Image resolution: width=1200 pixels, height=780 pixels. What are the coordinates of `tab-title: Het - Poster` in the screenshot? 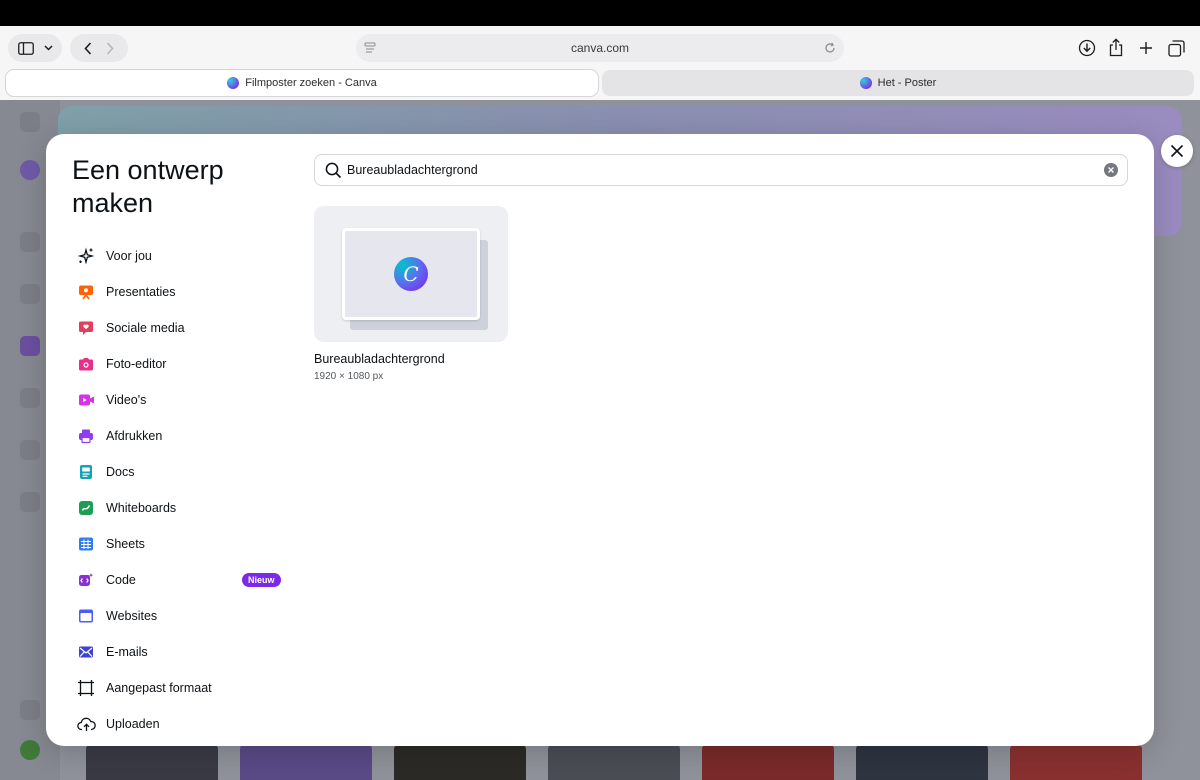 It's located at (907, 83).